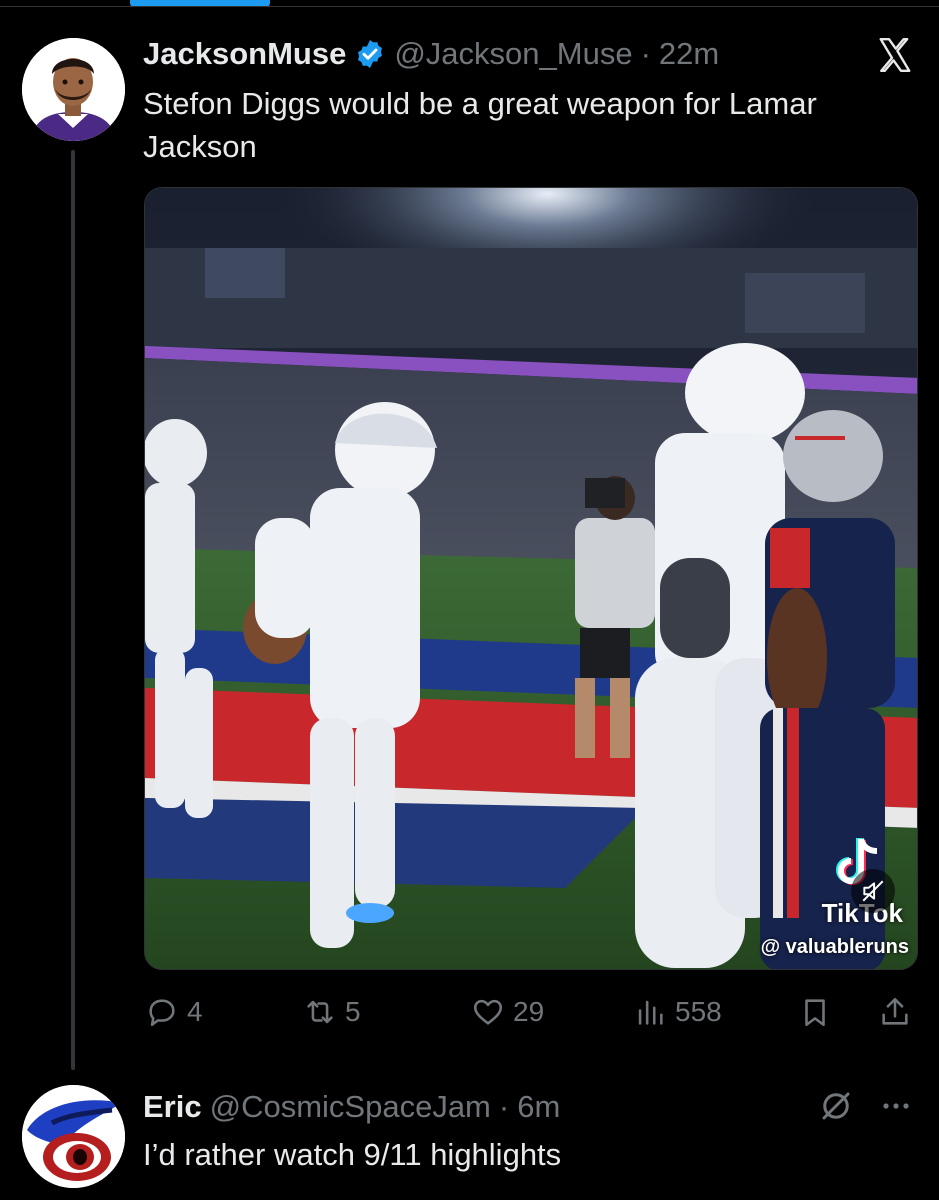 Image resolution: width=939 pixels, height=1200 pixels. I want to click on avatar-image, so click(73, 89).